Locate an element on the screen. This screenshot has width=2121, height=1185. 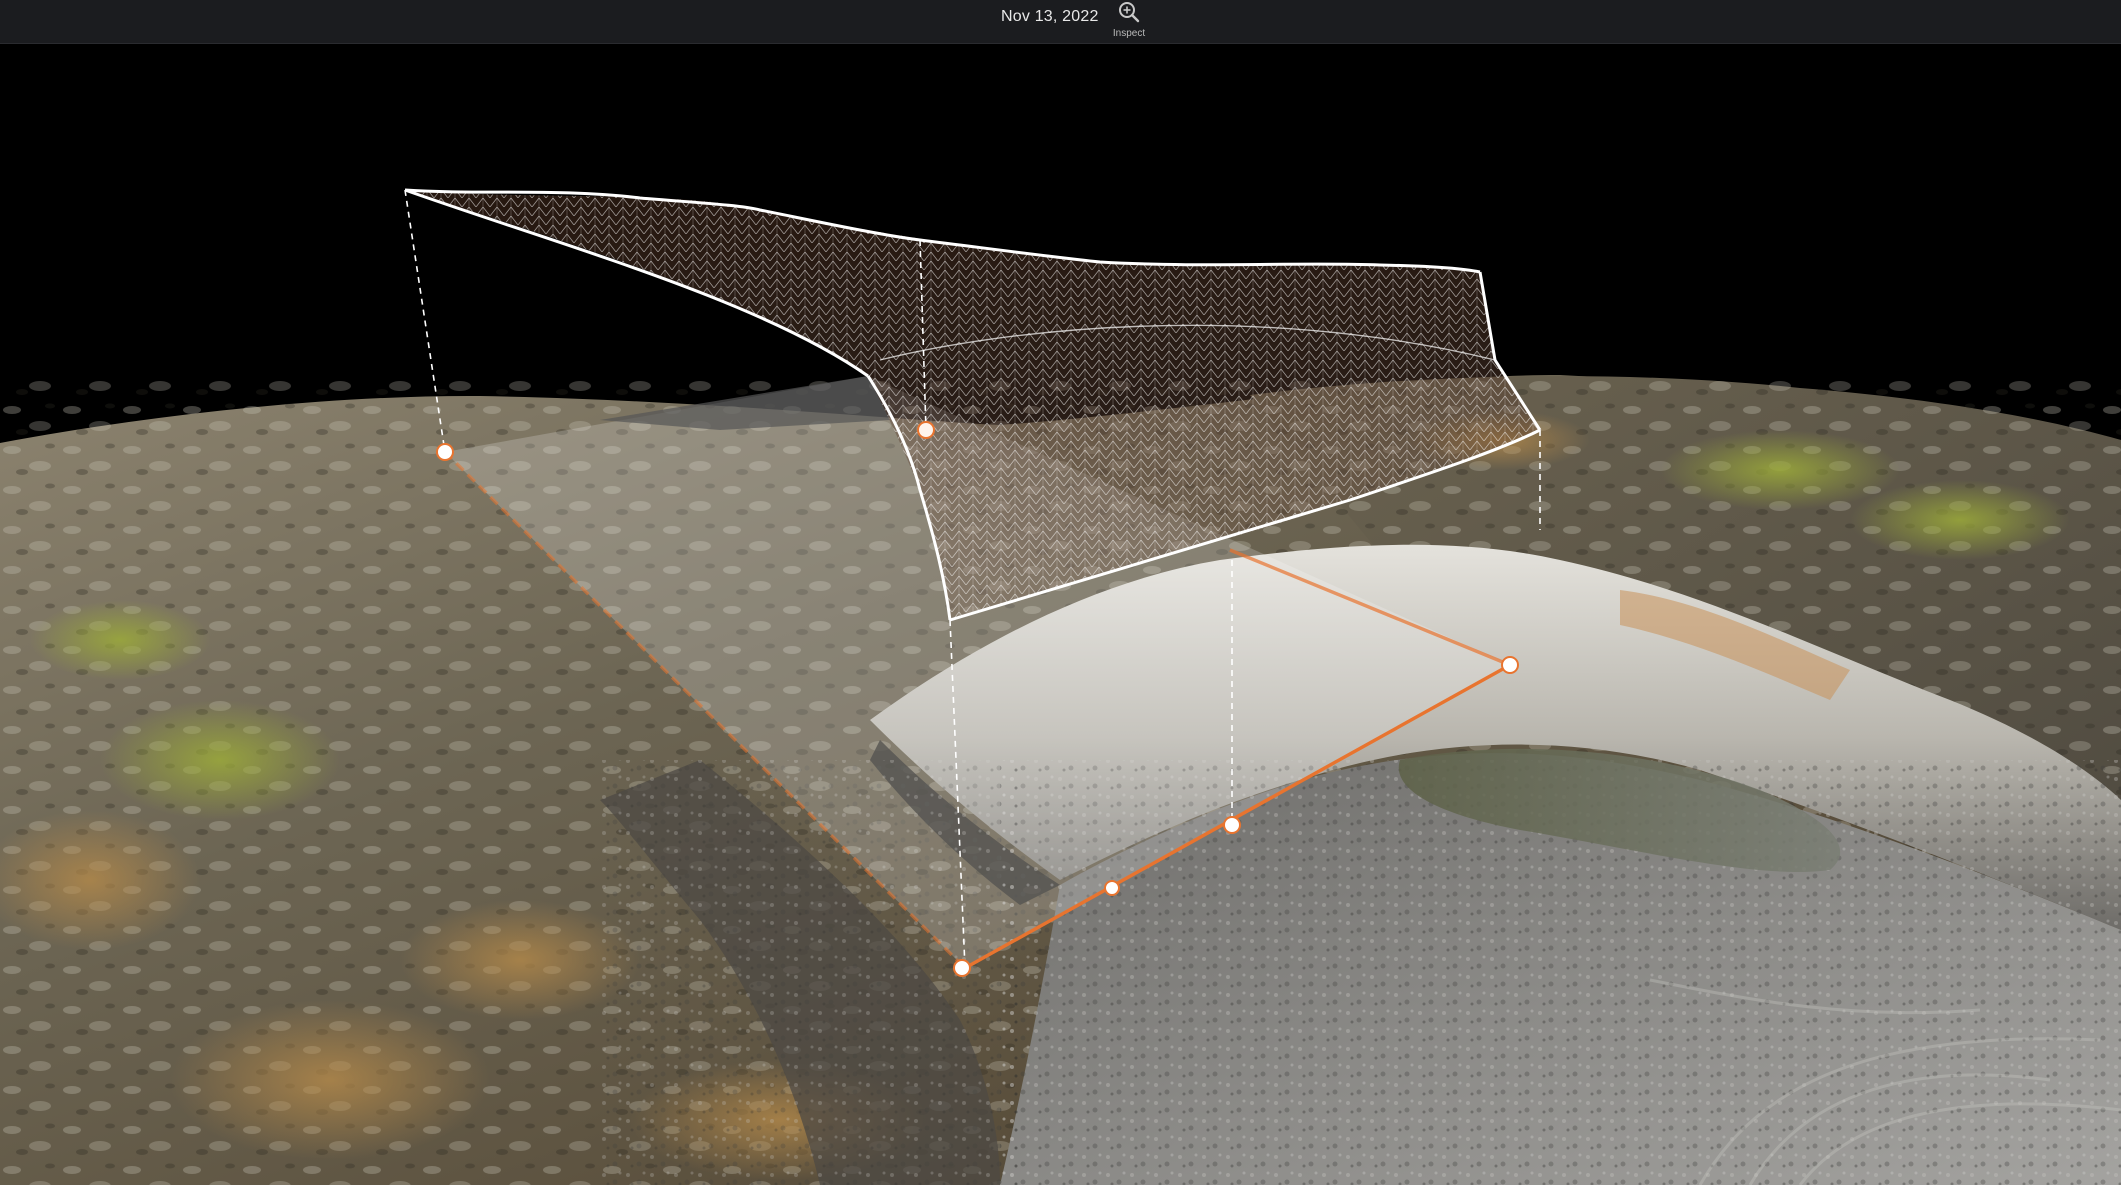
top-toolbar: Nov 13, 2022 Inspect is located at coordinates (1060, 22).